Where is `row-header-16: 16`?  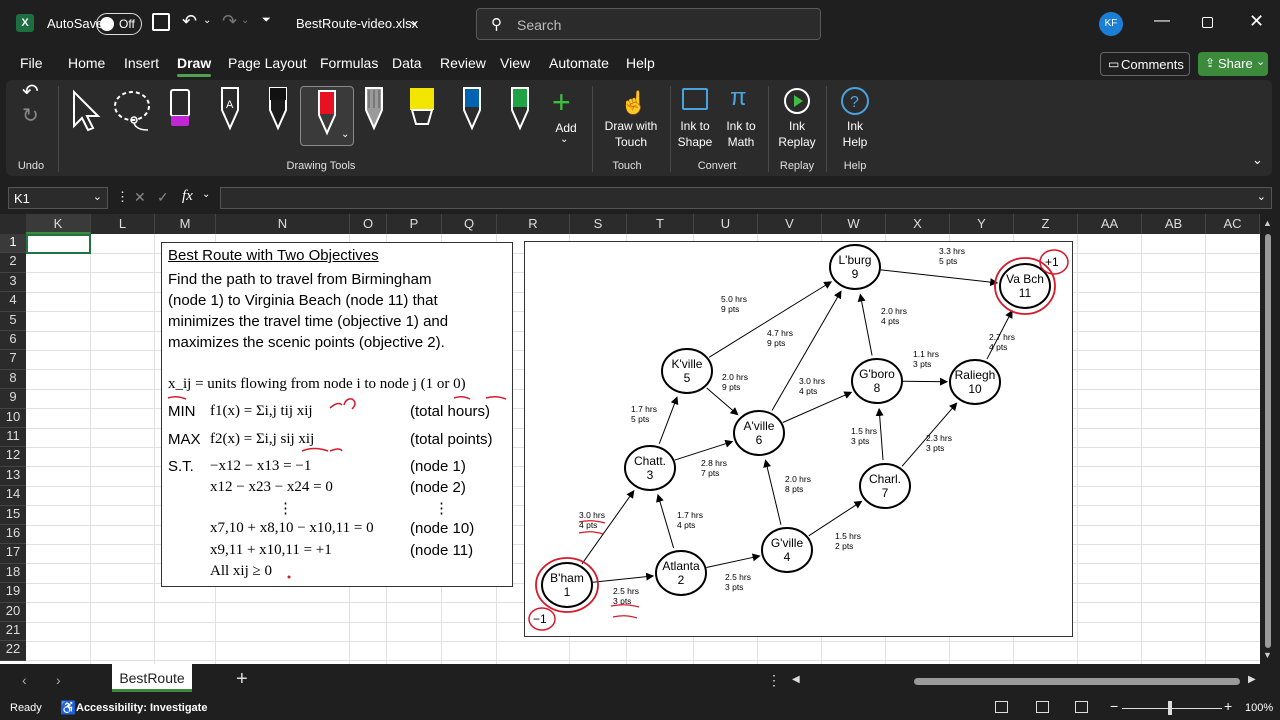
row-header-16: 16 is located at coordinates (13, 535).